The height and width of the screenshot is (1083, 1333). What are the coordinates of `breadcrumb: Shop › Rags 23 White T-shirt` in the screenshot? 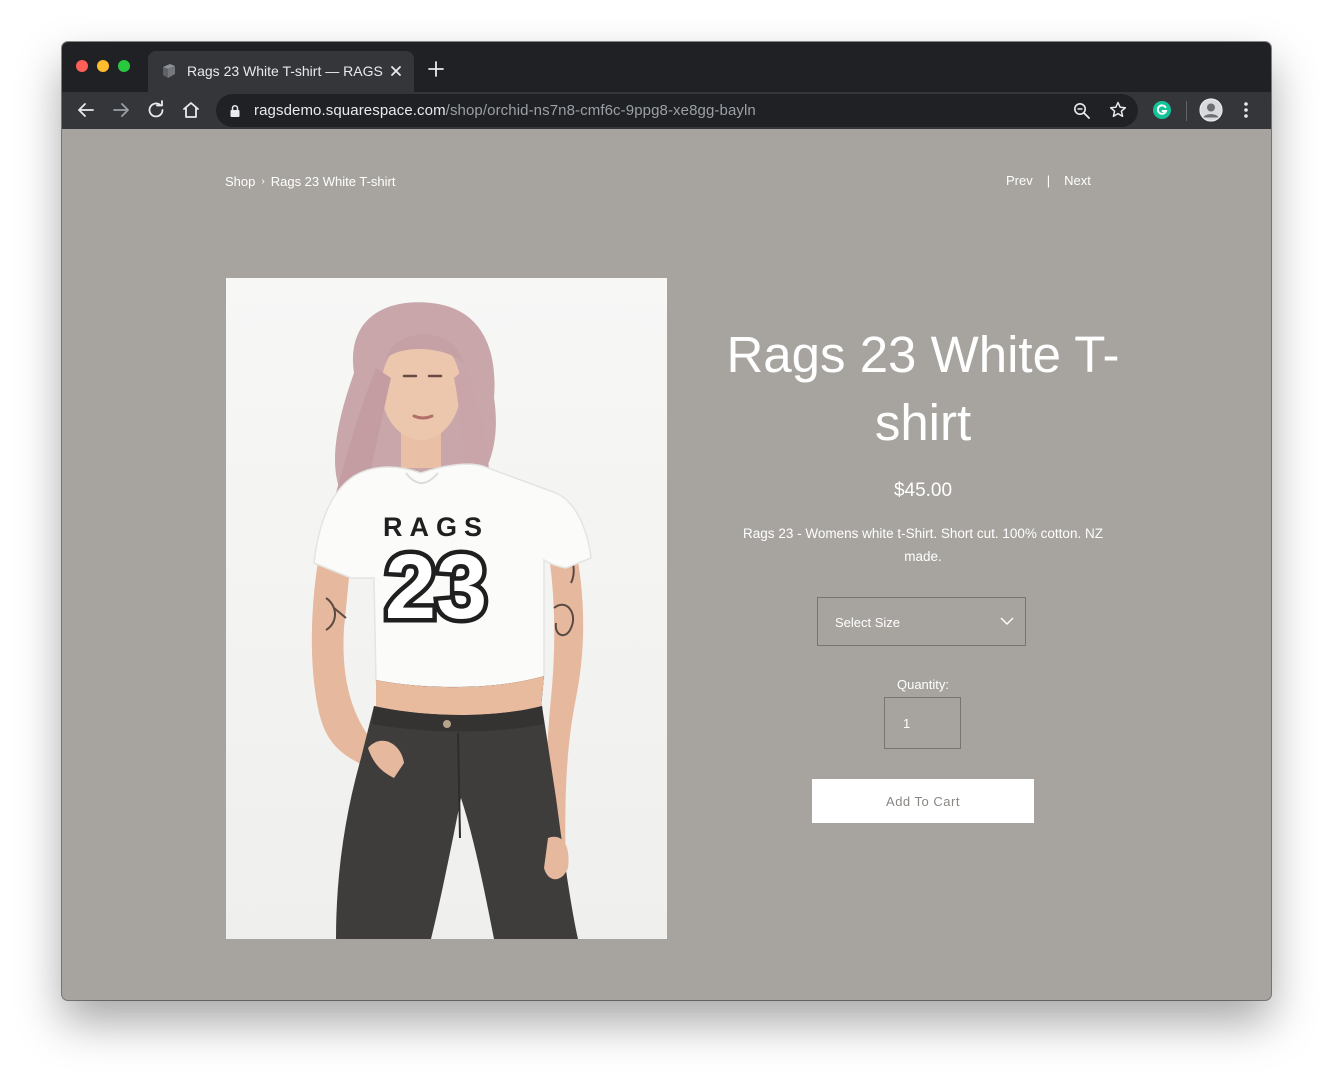 It's located at (310, 181).